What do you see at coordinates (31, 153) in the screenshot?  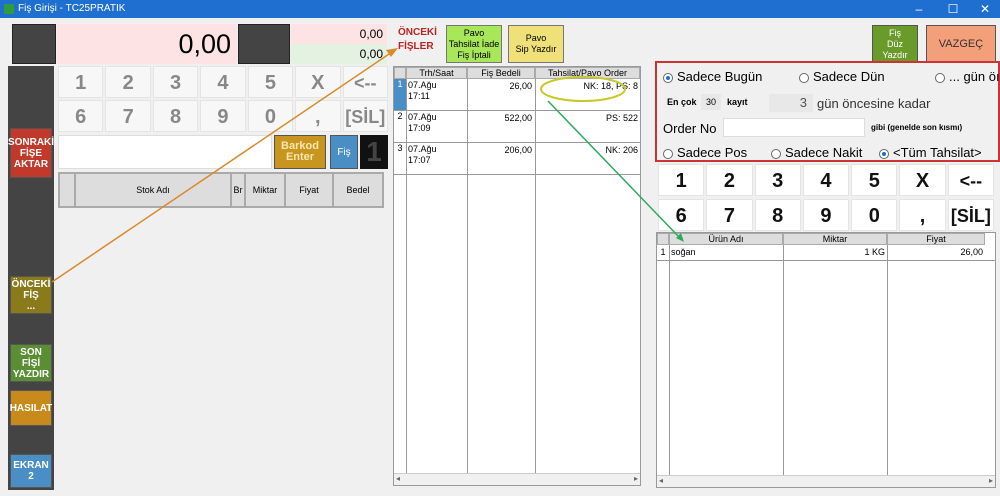 I see `next-receipt-button: SONRAKİ FİŞE AKTAR` at bounding box center [31, 153].